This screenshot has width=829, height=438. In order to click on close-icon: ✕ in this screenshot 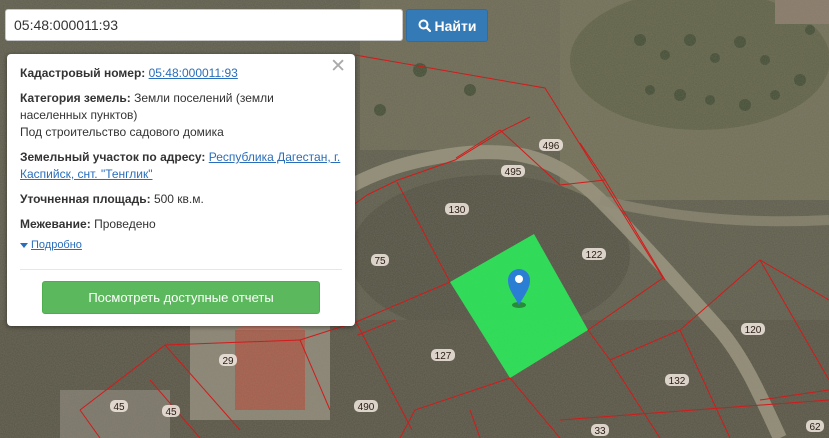, I will do `click(338, 66)`.